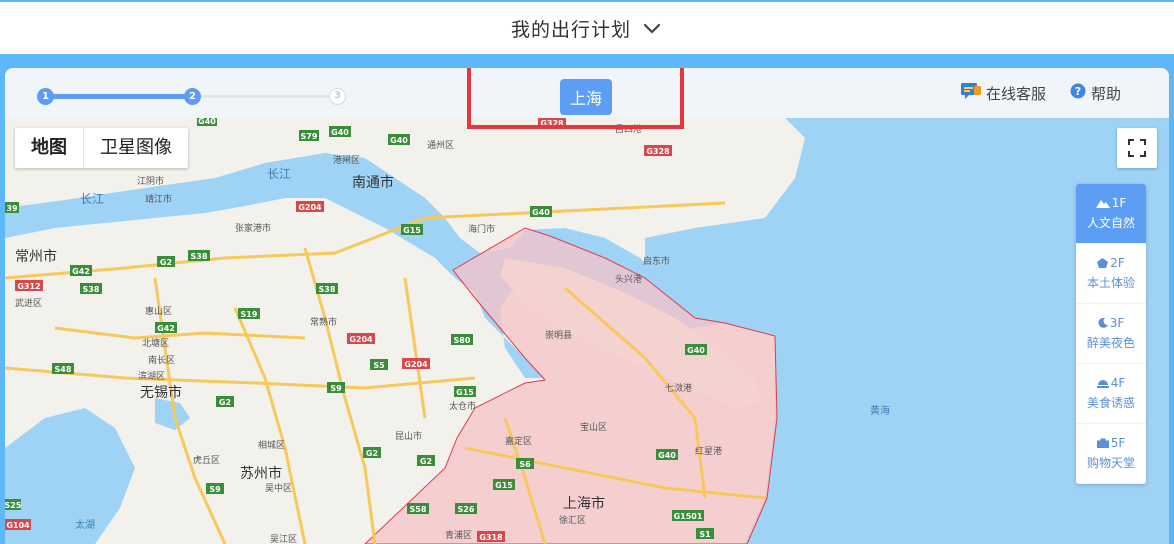 The height and width of the screenshot is (544, 1174). I want to click on floor-4-name: 美食诱惑, so click(1110, 403).